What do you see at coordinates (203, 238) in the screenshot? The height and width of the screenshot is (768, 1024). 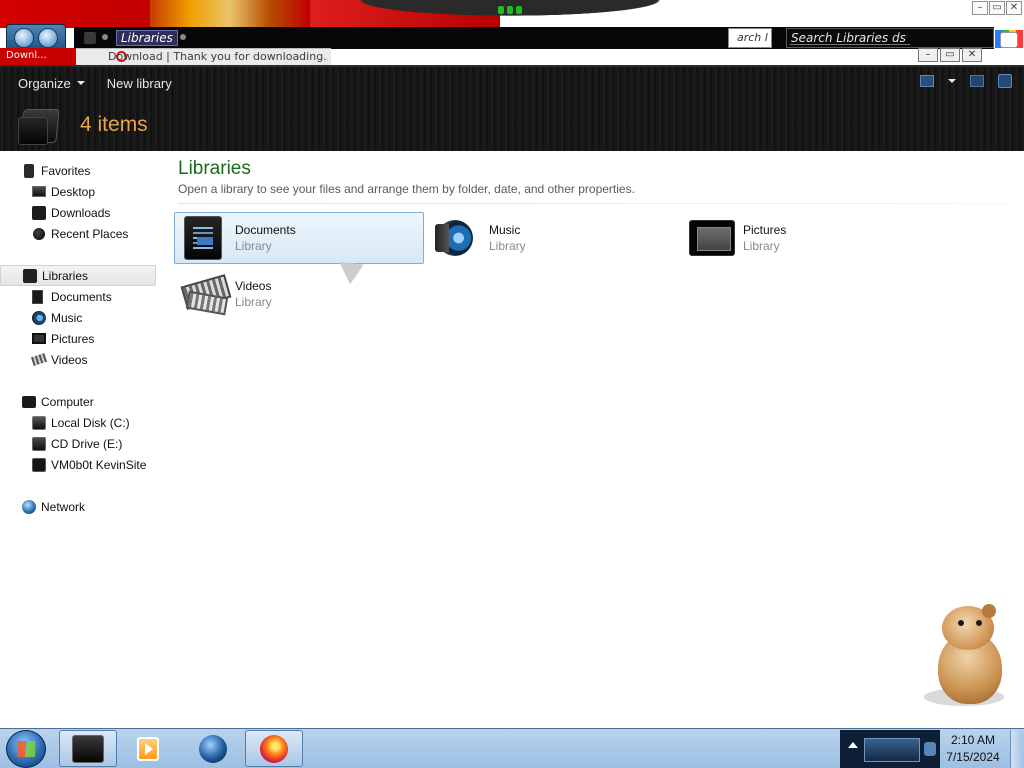 I see `documents-library-icon` at bounding box center [203, 238].